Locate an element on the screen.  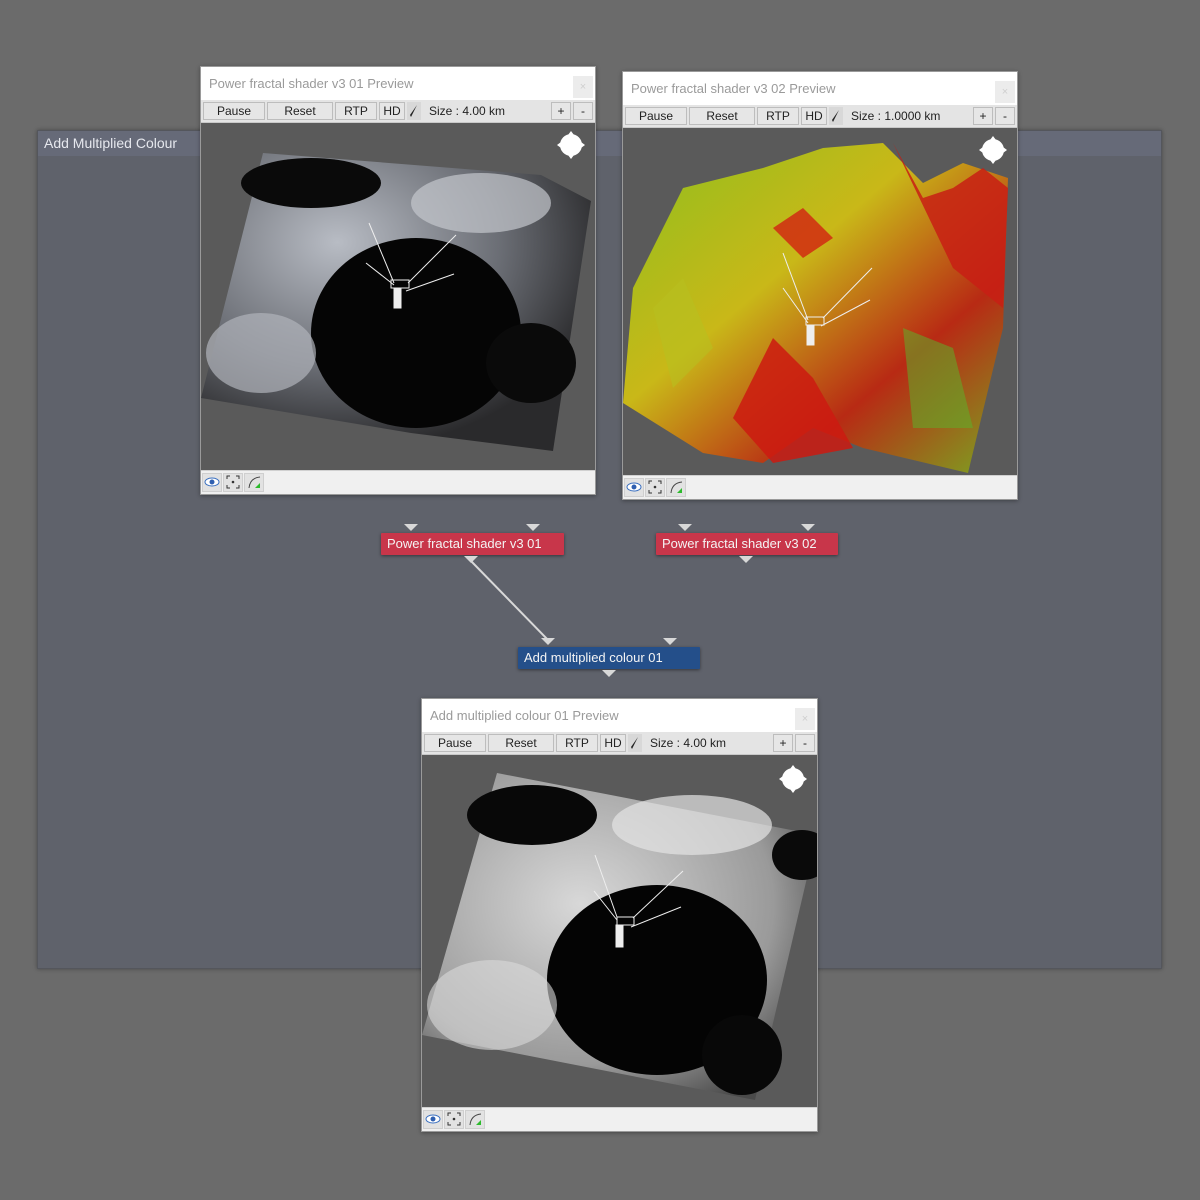
heightmap-render is located at coordinates (619, 936).